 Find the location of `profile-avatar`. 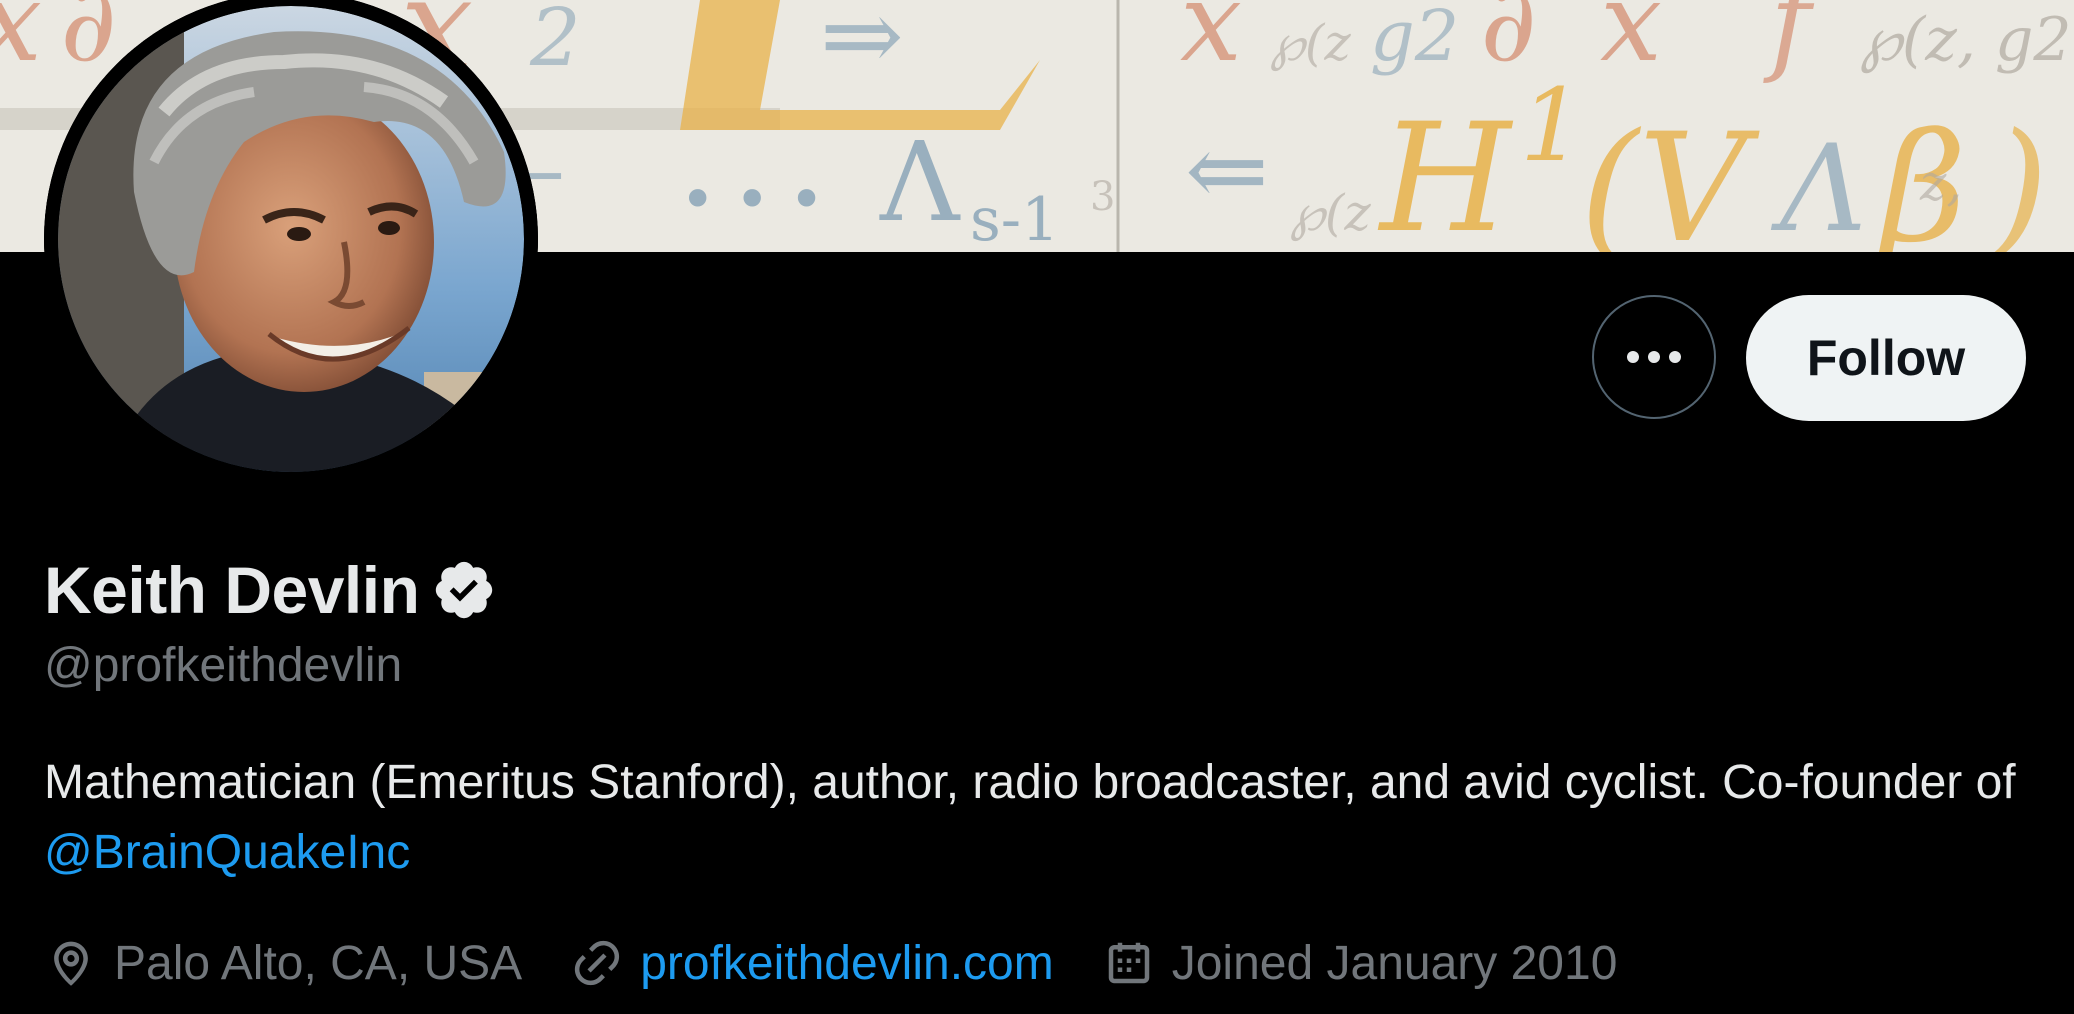

profile-avatar is located at coordinates (291, 243).